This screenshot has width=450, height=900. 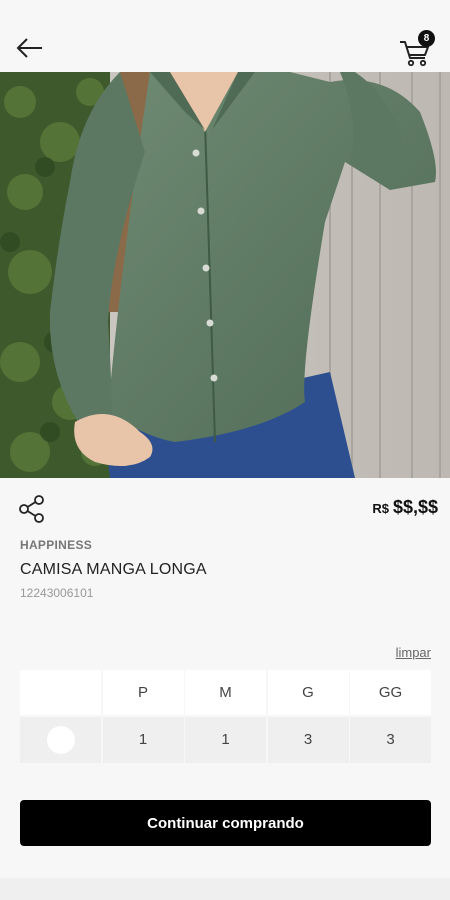 What do you see at coordinates (225, 823) in the screenshot?
I see `continue-shopping-button: Continuar comprando` at bounding box center [225, 823].